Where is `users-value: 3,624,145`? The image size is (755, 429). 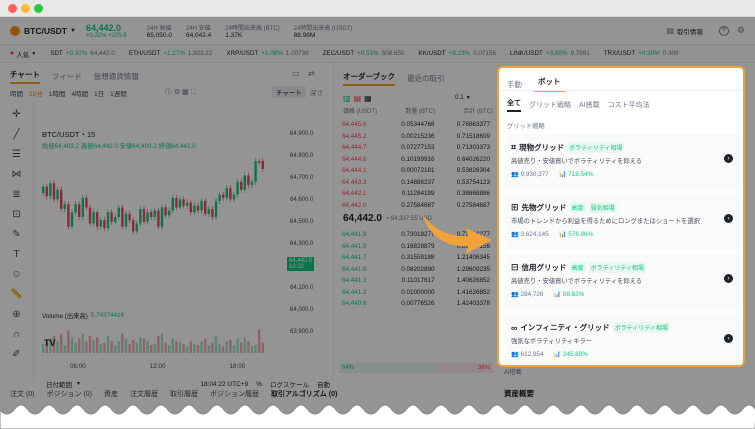 users-value: 3,624,145 is located at coordinates (534, 234).